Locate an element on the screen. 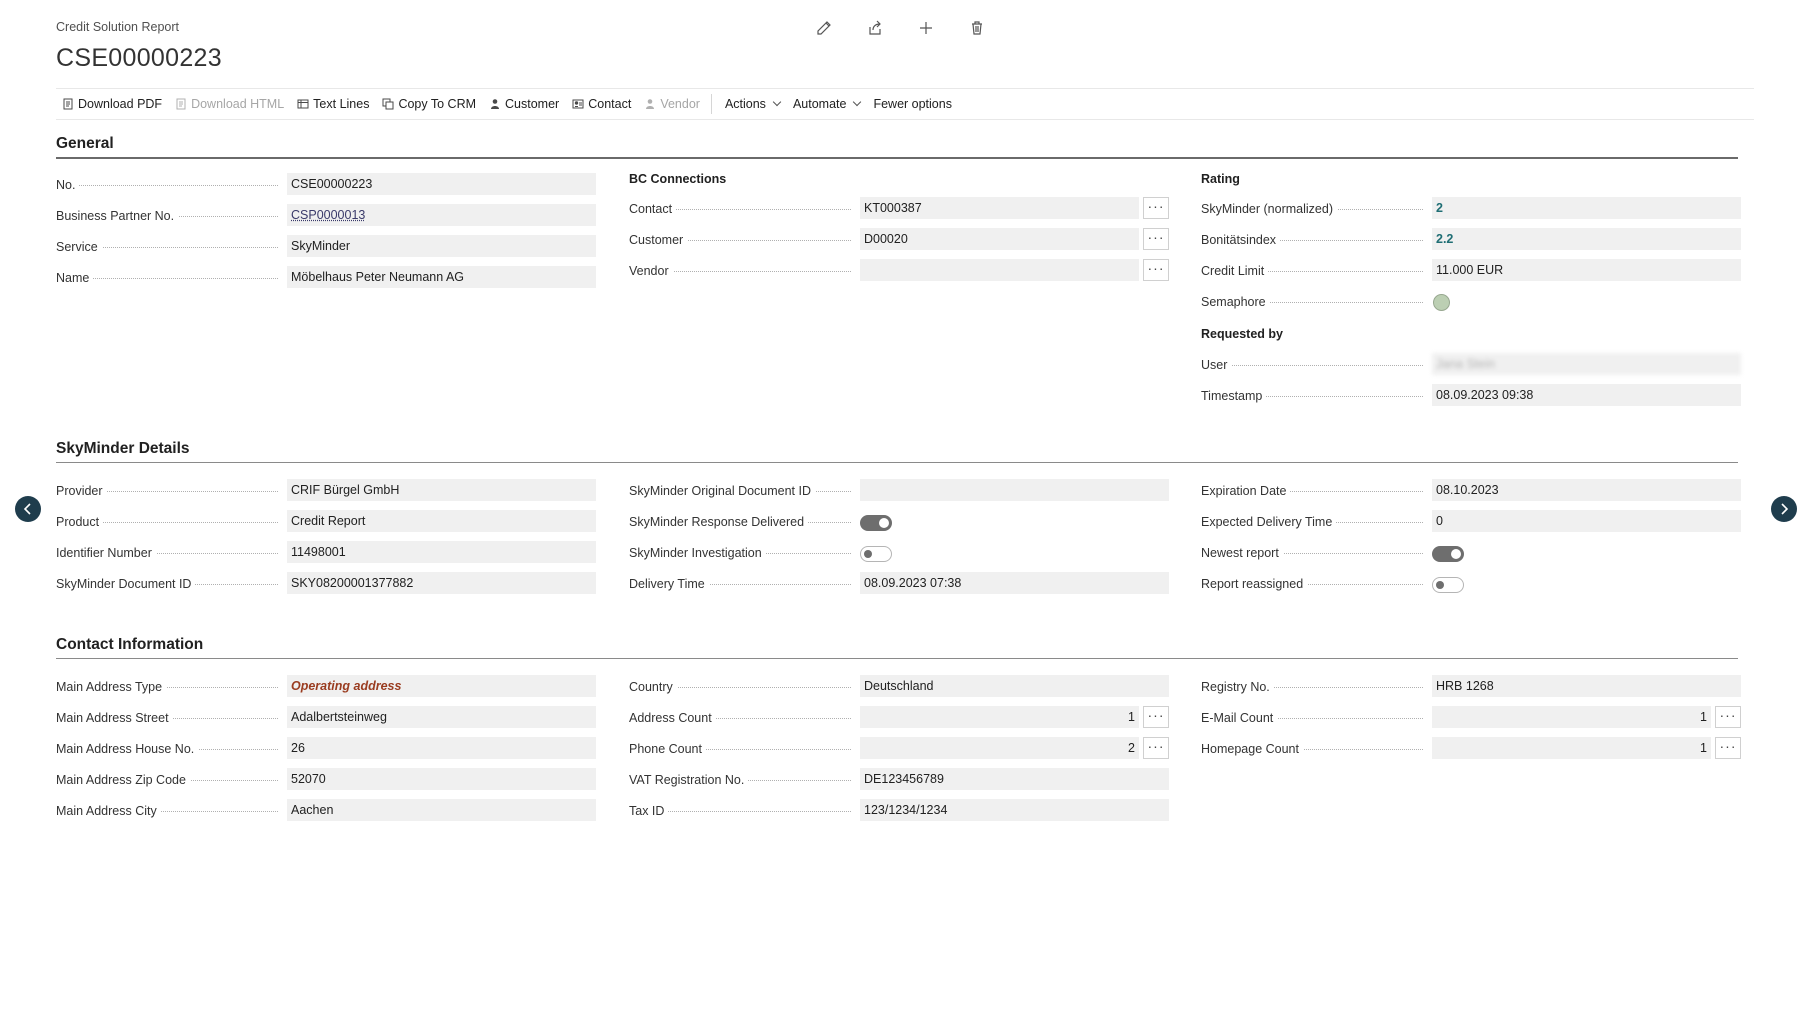 Image resolution: width=1800 pixels, height=1013 pixels. no-field: CSE00000223 is located at coordinates (441, 184).